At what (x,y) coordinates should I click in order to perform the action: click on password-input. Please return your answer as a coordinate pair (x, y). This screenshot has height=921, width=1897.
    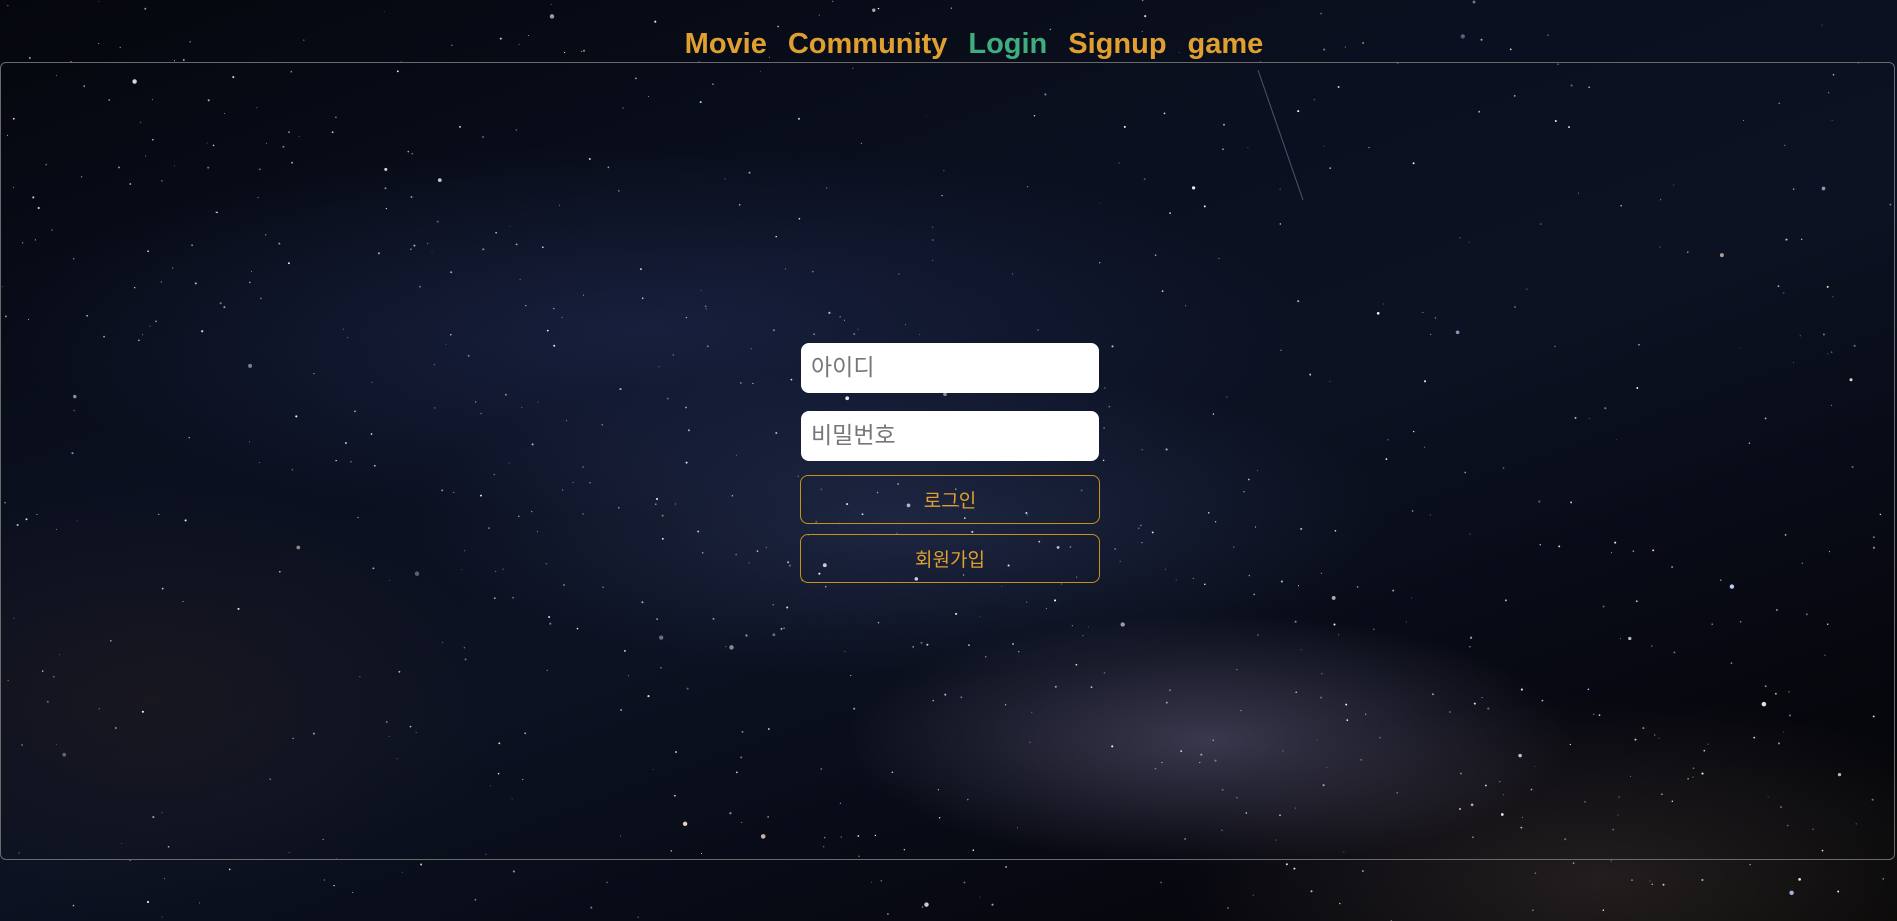
    Looking at the image, I should click on (950, 436).